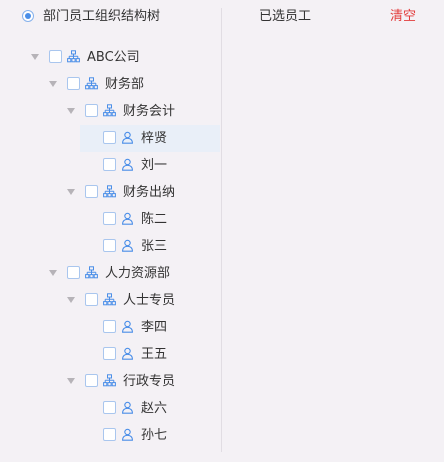 The width and height of the screenshot is (444, 462). Describe the element at coordinates (154, 354) in the screenshot. I see `tree-node-label: 王五` at that location.